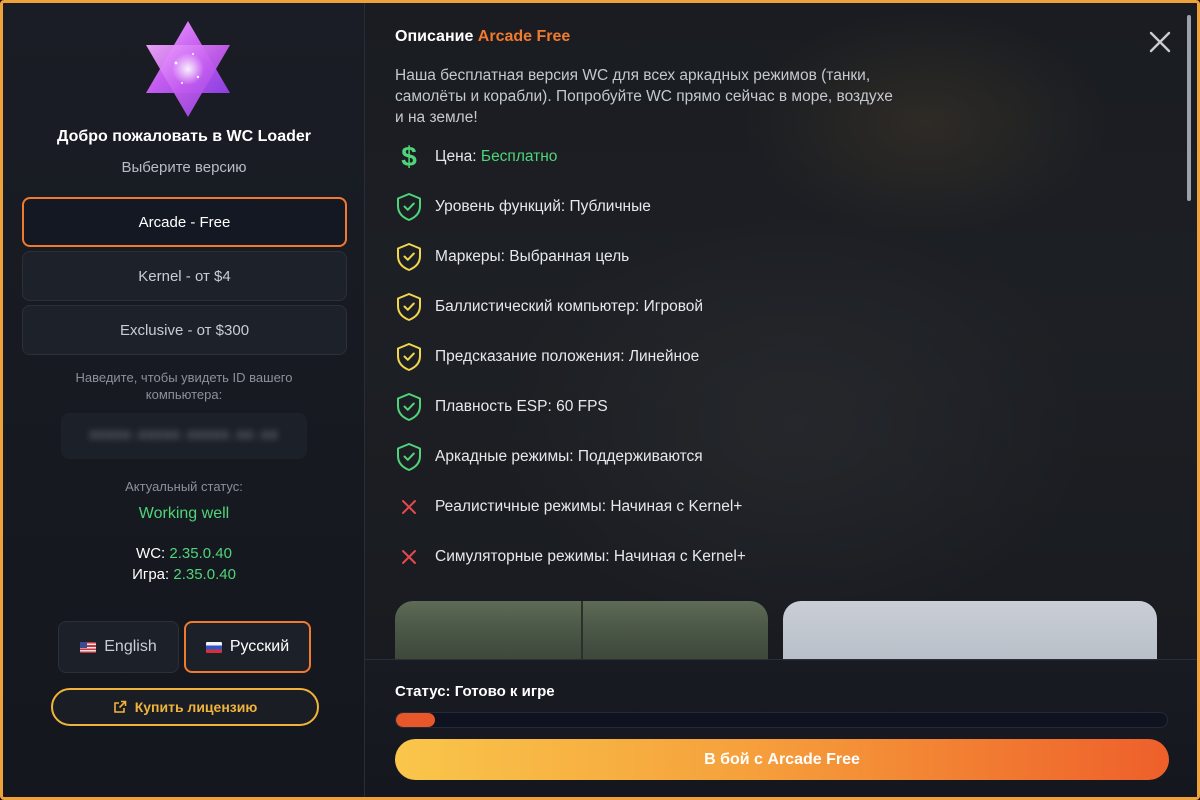 This screenshot has width=1200, height=800. Describe the element at coordinates (781, 720) in the screenshot. I see `progress-bar` at that location.